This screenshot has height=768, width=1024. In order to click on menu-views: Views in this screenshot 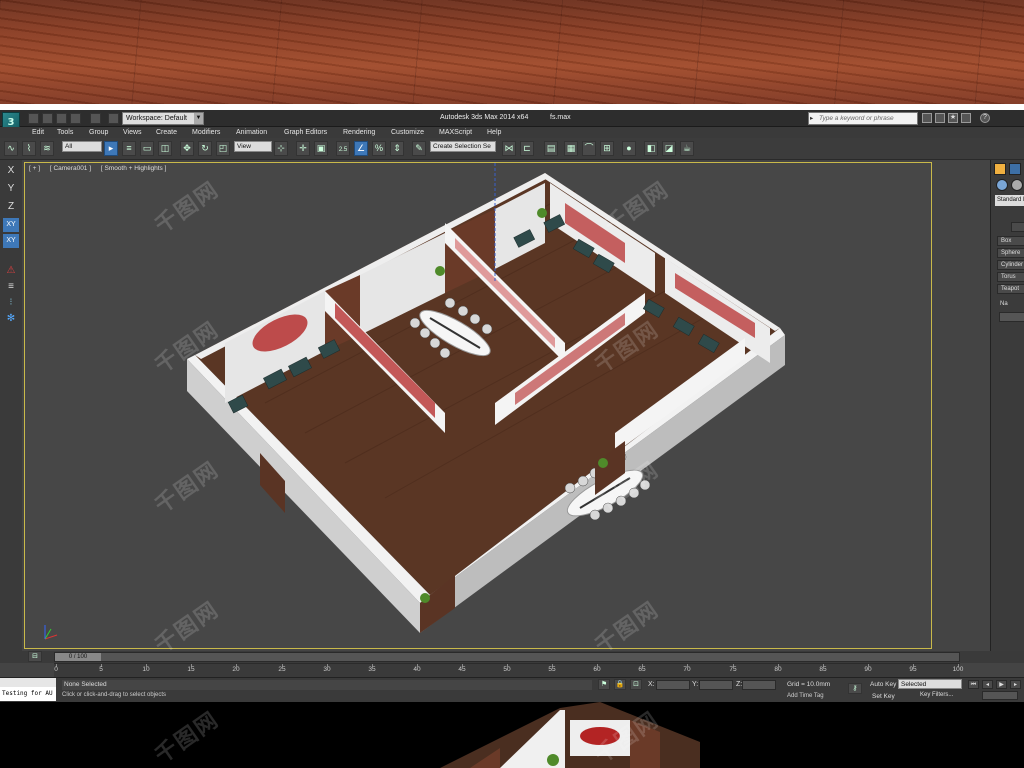, I will do `click(132, 132)`.